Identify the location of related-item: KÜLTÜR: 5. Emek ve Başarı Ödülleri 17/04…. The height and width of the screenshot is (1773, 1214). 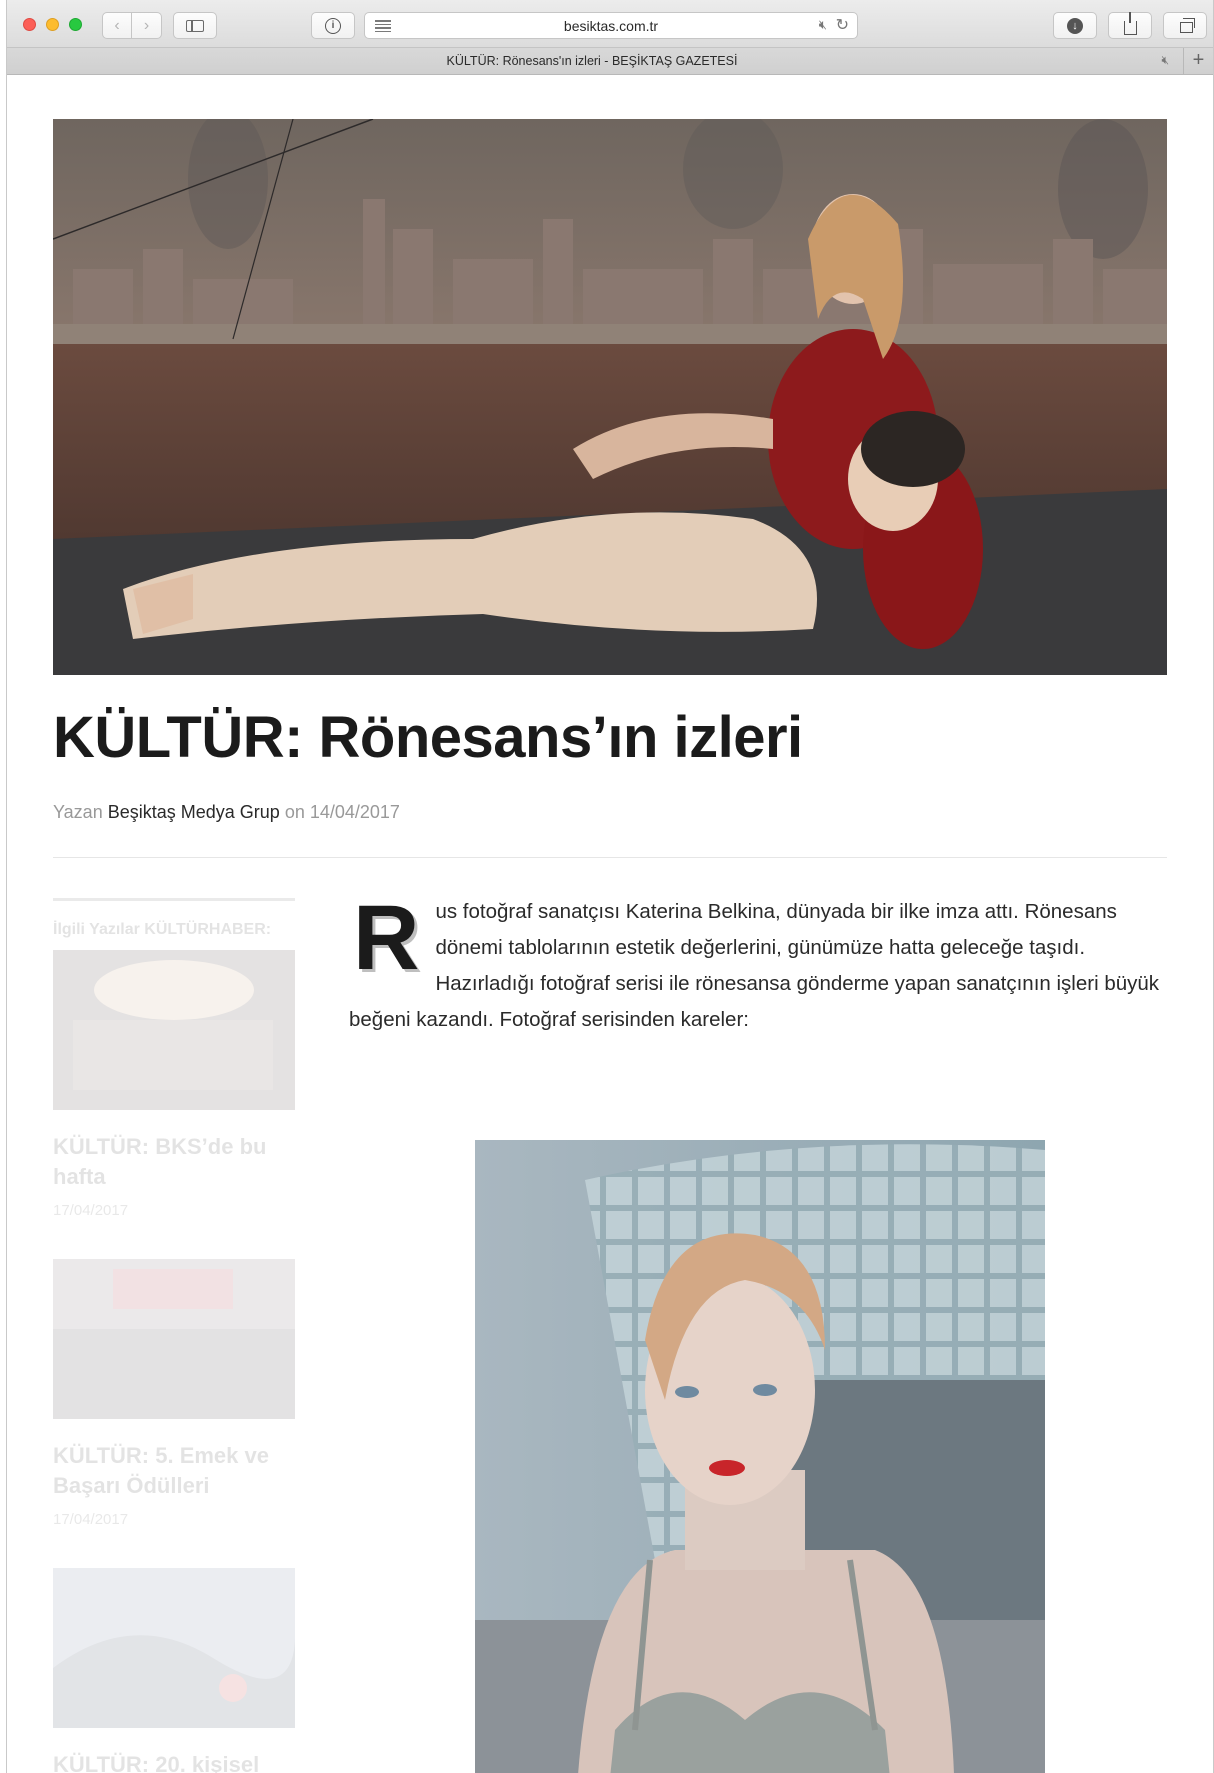
(177, 1393).